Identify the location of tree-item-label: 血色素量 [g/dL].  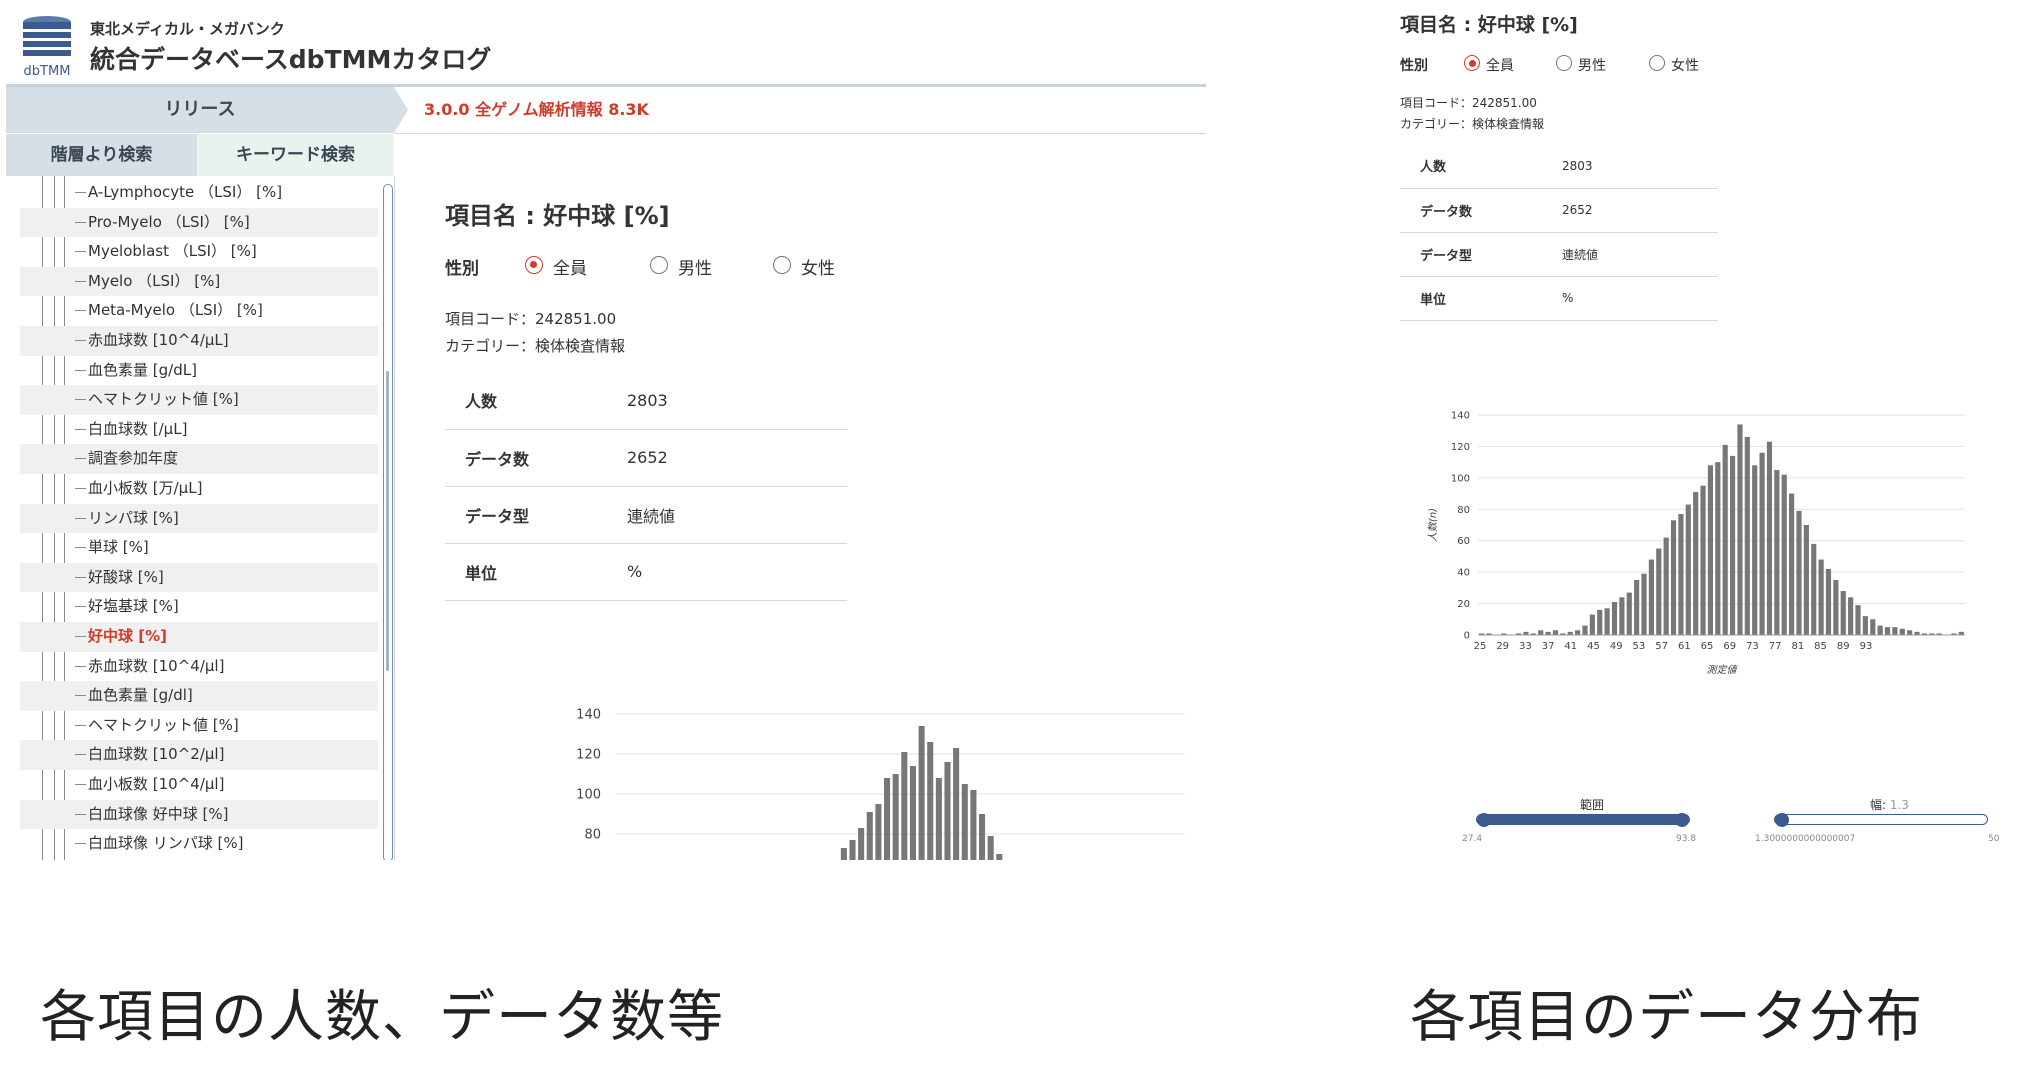
(142, 369).